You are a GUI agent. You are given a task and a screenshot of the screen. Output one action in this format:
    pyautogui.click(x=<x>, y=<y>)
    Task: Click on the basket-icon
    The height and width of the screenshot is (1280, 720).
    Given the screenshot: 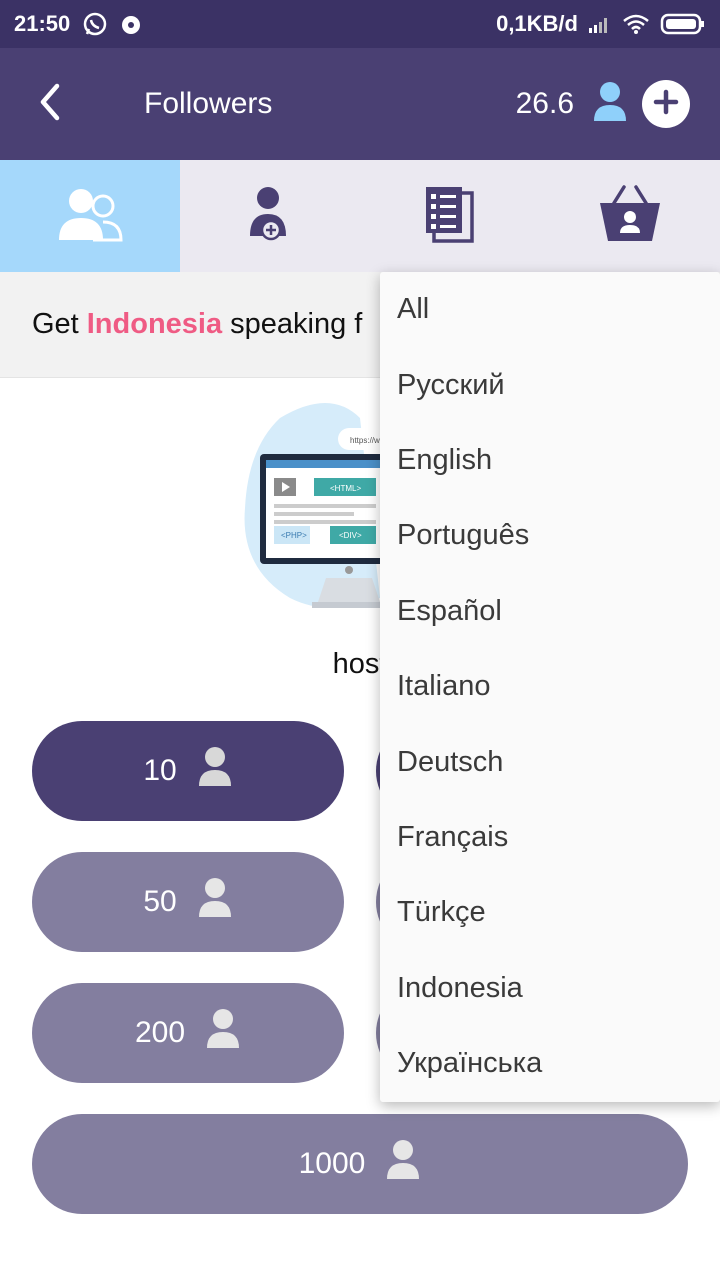 What is the action you would take?
    pyautogui.click(x=630, y=216)
    